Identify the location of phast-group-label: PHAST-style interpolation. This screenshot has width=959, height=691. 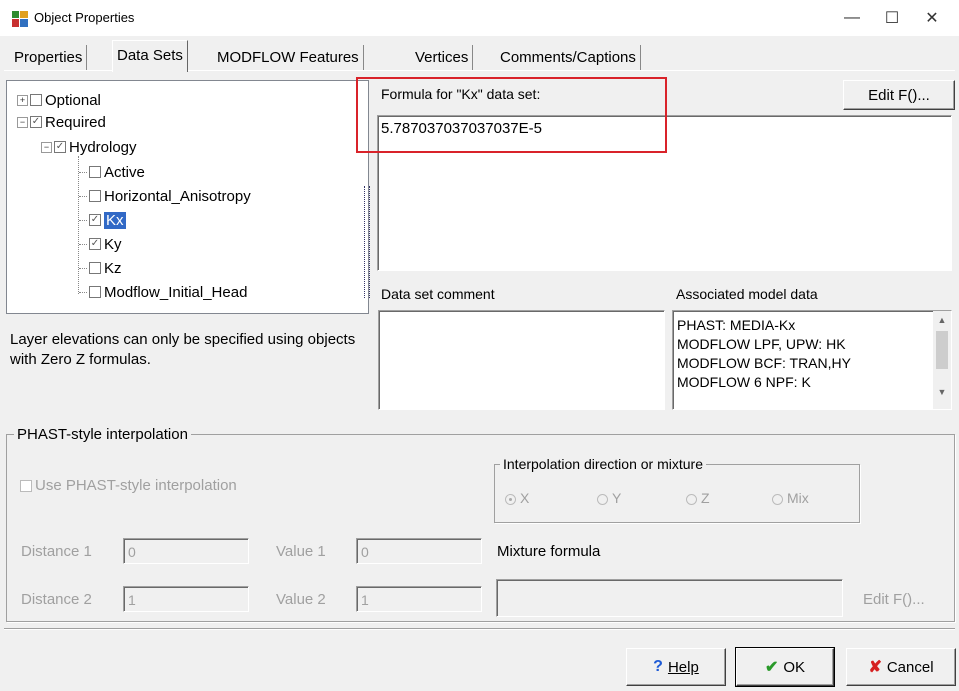
(102, 434).